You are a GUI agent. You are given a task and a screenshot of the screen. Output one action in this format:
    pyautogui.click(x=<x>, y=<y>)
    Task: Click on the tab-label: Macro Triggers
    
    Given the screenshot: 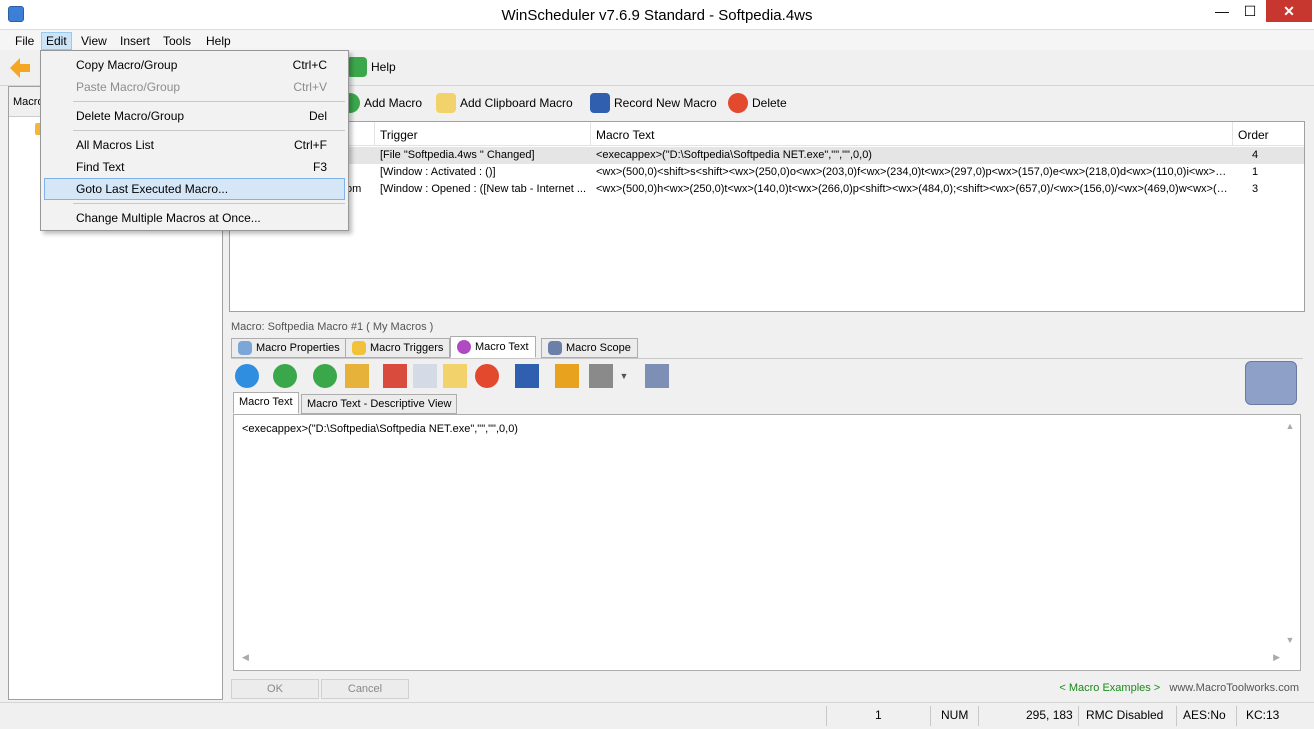 What is the action you would take?
    pyautogui.click(x=407, y=348)
    